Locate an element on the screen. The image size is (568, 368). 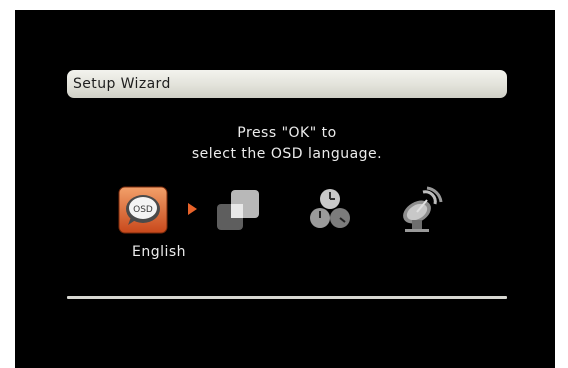
osd-badge-text: OSD is located at coordinates (143, 210).